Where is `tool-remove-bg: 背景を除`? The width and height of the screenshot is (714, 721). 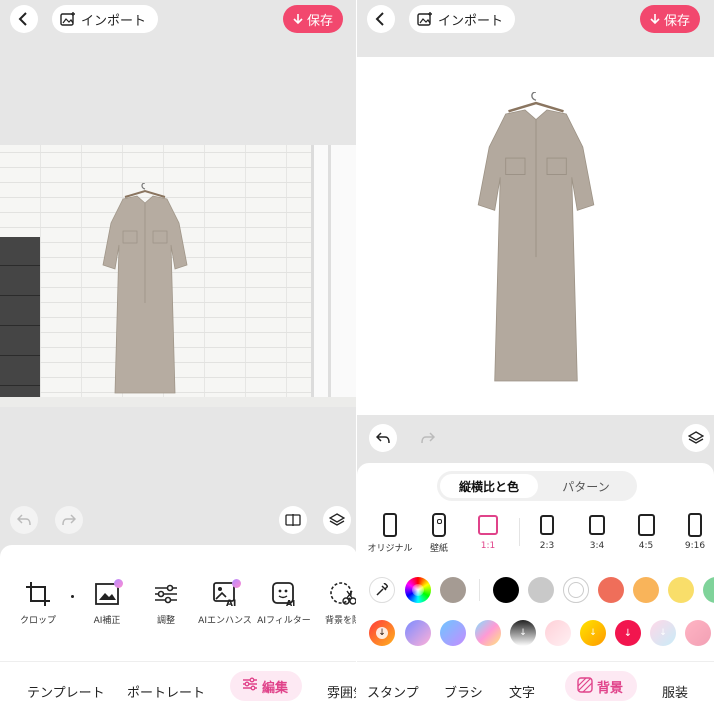
tool-remove-bg: 背景を除 is located at coordinates (335, 601).